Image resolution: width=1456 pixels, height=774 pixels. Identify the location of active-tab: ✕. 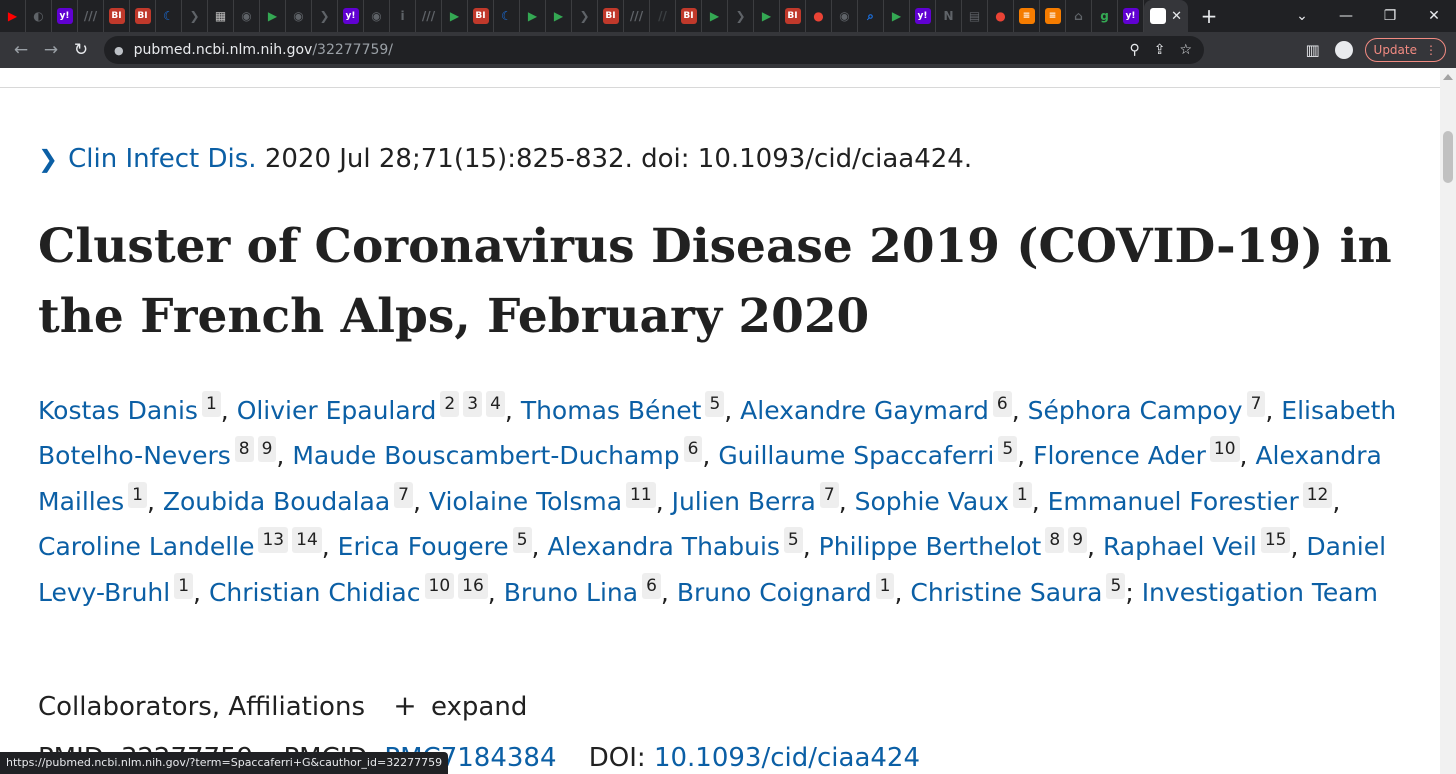
(1166, 16).